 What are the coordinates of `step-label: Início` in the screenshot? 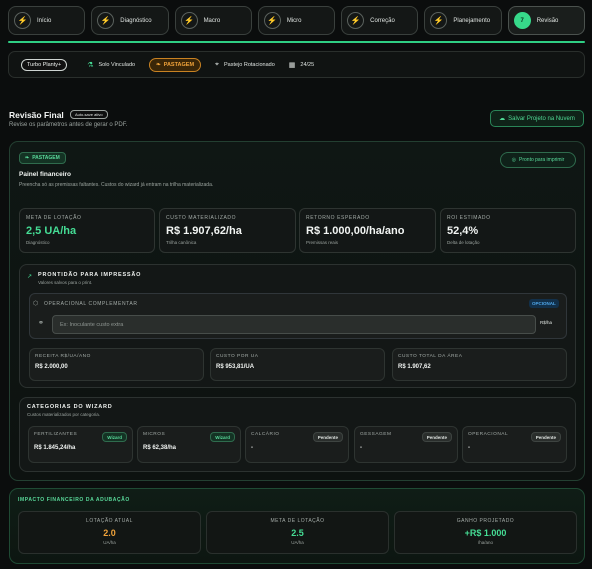 It's located at (44, 20).